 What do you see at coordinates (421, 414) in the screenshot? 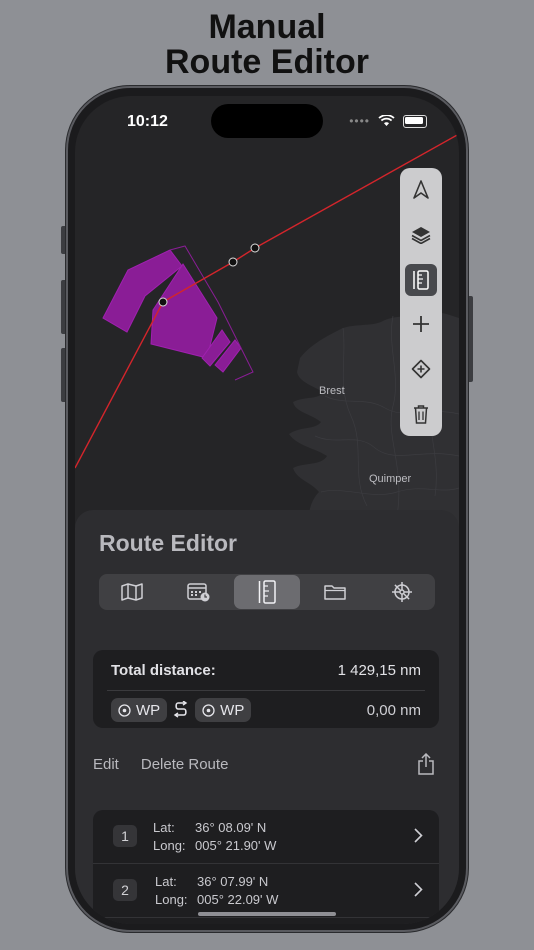
I see `trash-icon` at bounding box center [421, 414].